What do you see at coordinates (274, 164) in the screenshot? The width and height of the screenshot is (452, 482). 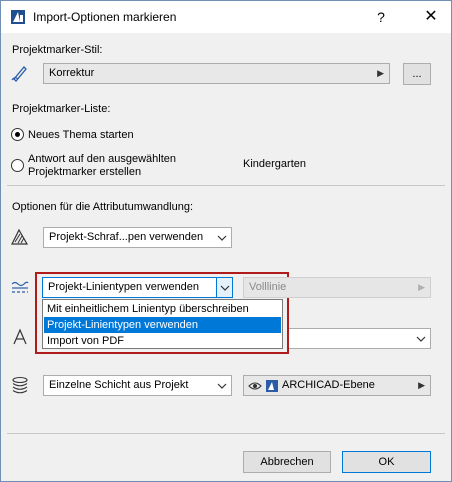 I see `reply-target-name: Kindergarten` at bounding box center [274, 164].